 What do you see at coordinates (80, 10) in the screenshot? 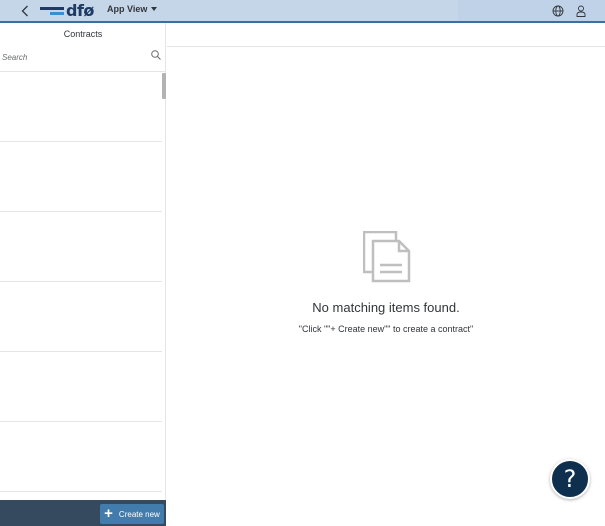
I see `logo-text: dfø` at bounding box center [80, 10].